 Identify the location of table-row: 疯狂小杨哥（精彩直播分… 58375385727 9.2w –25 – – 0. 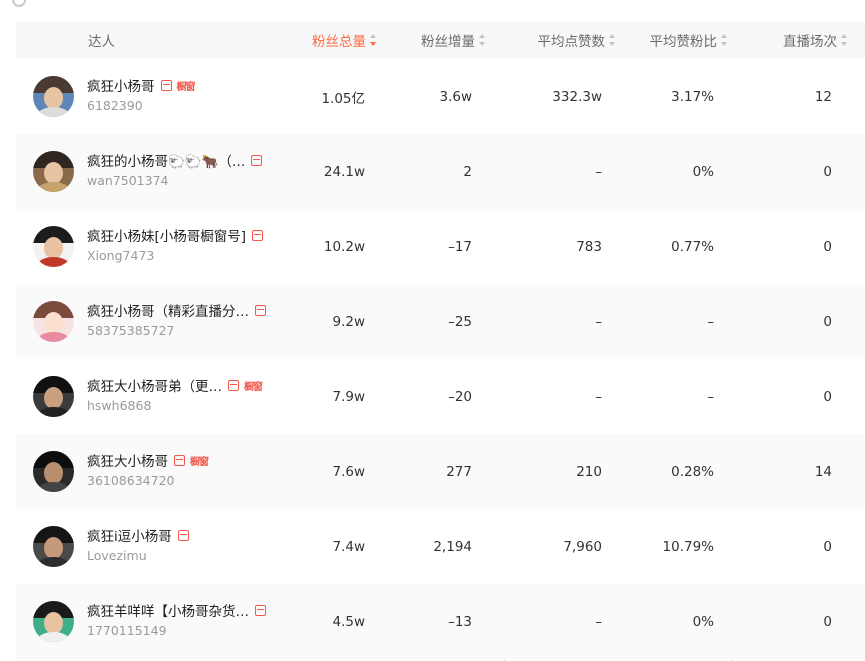
(440, 321).